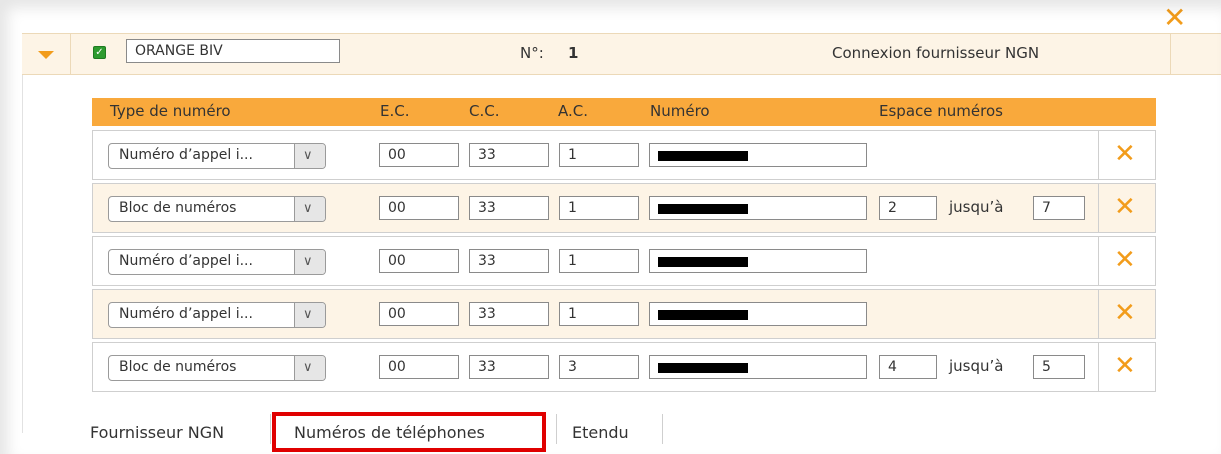 The image size is (1221, 454). Describe the element at coordinates (233, 51) in the screenshot. I see `provider-name-input: ORANGE BIV` at that location.